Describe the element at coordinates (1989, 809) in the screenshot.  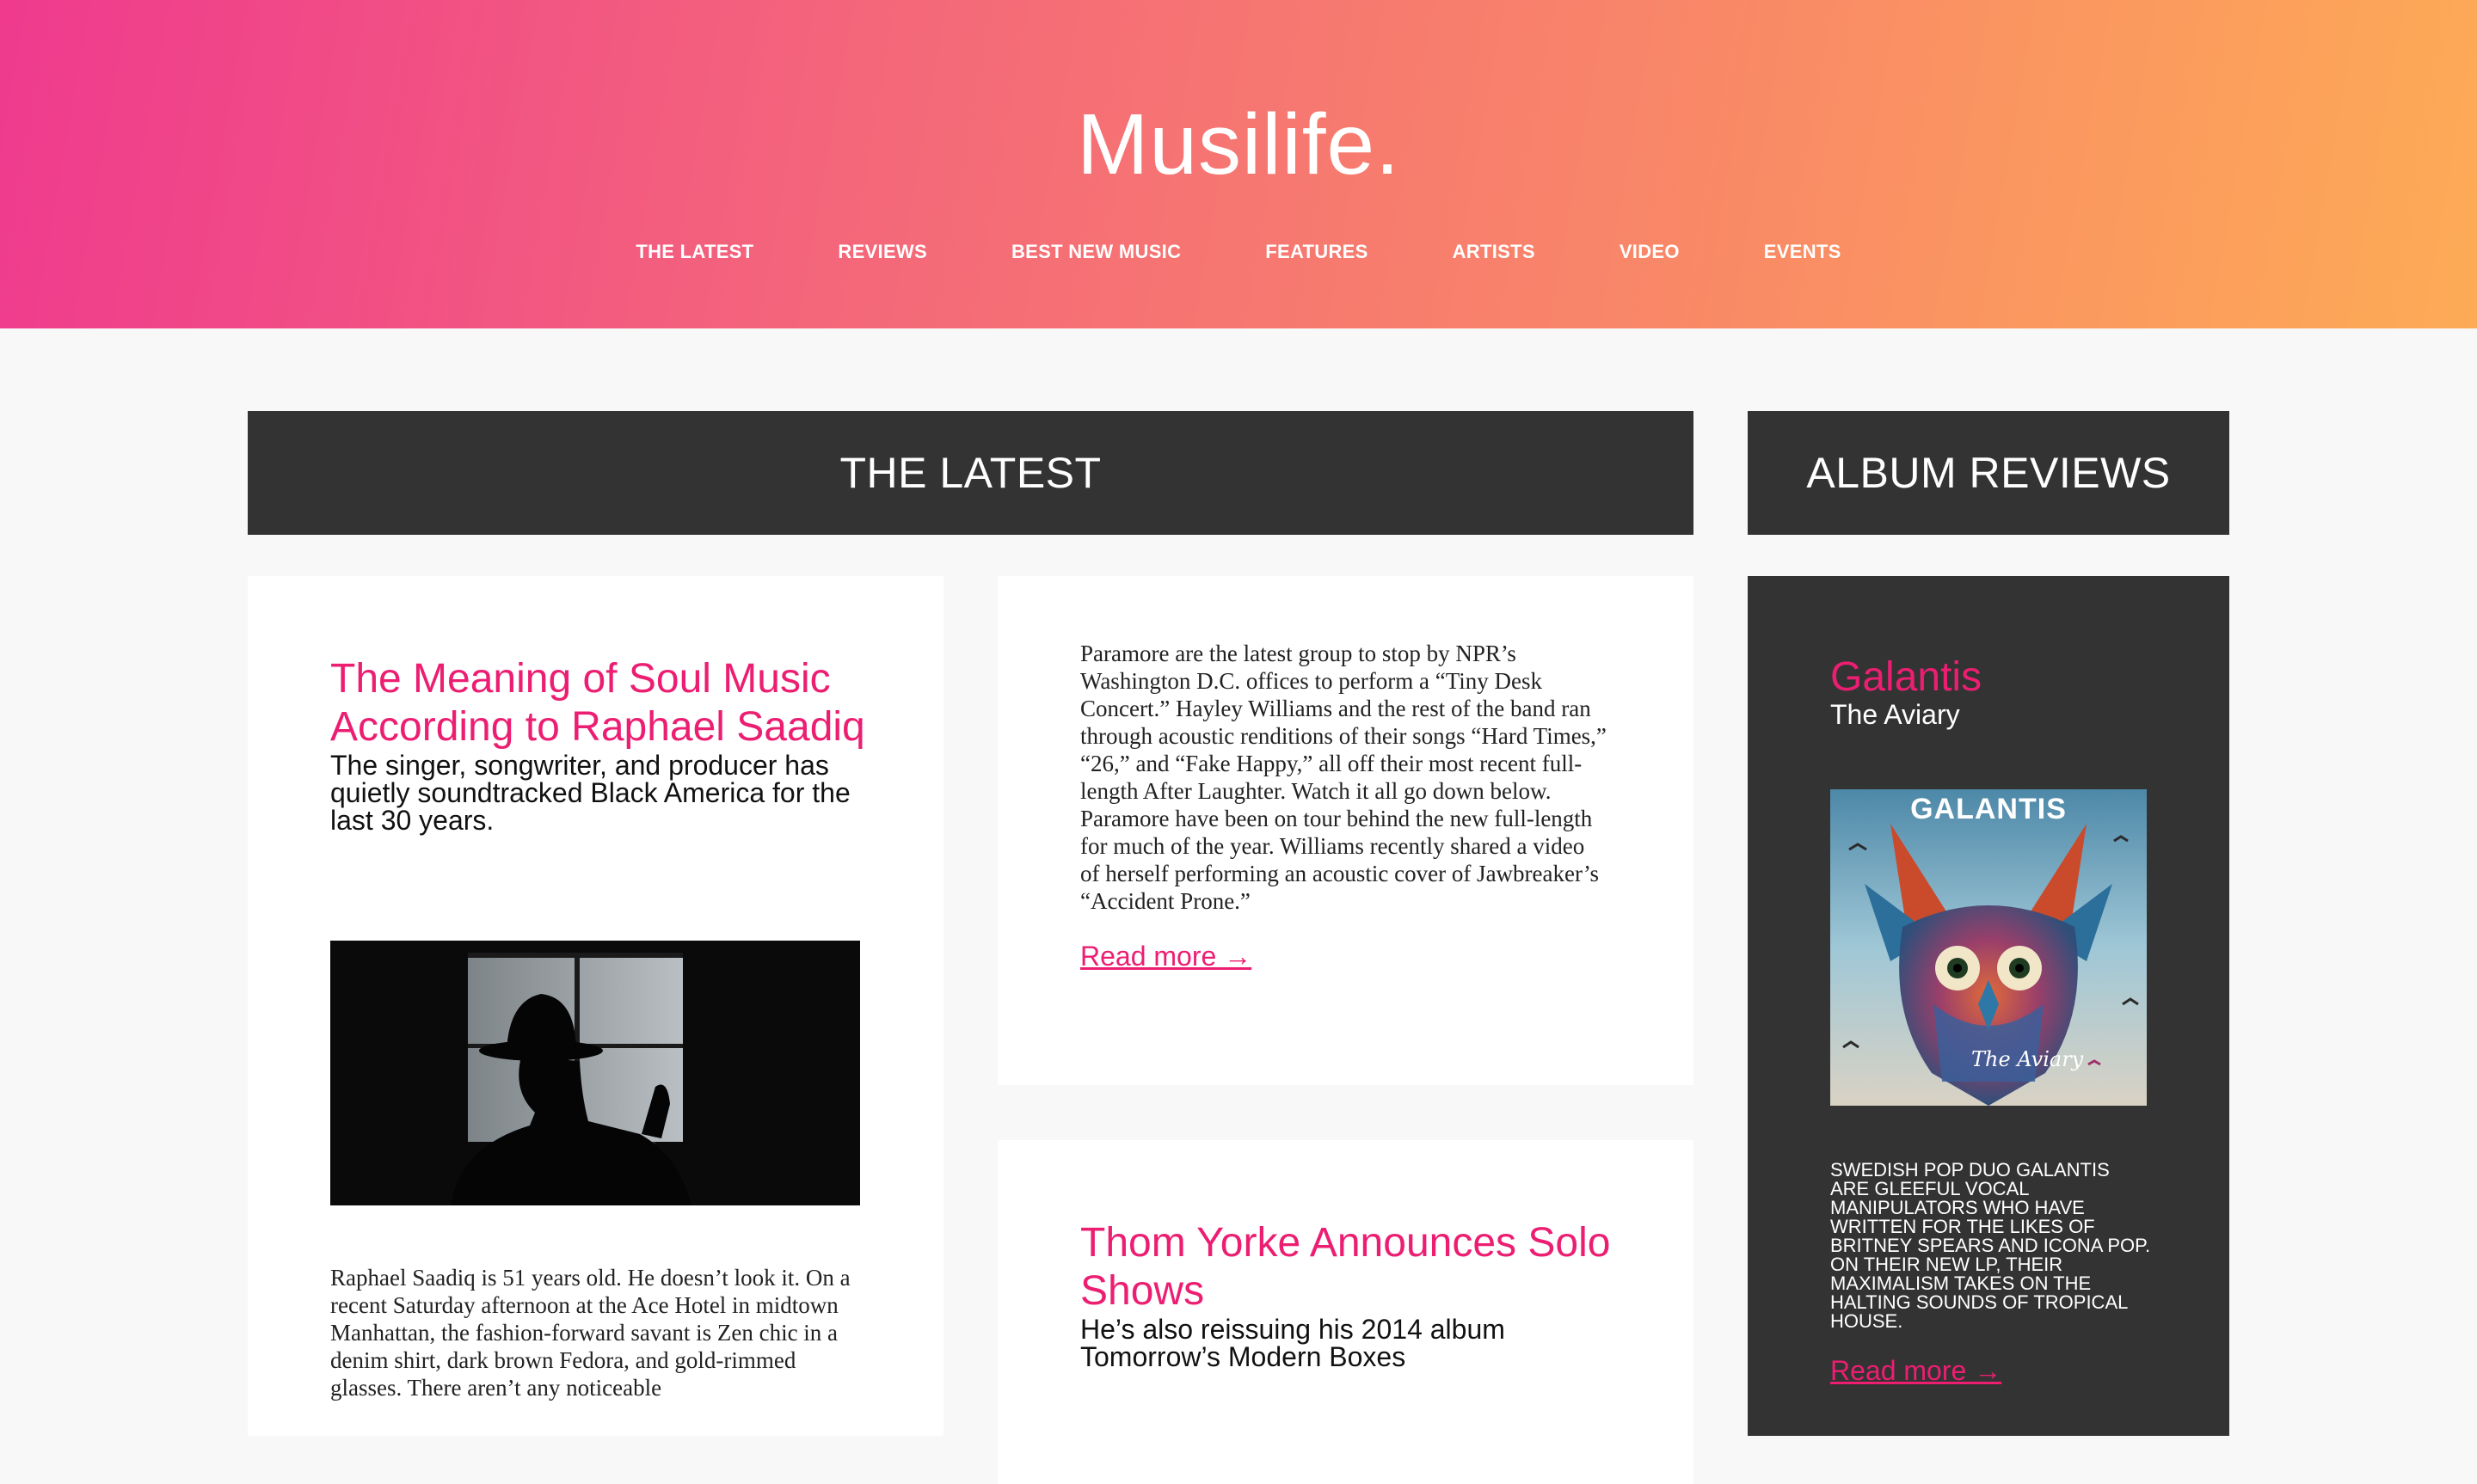
I see `album-cover-title: GALANTIS` at that location.